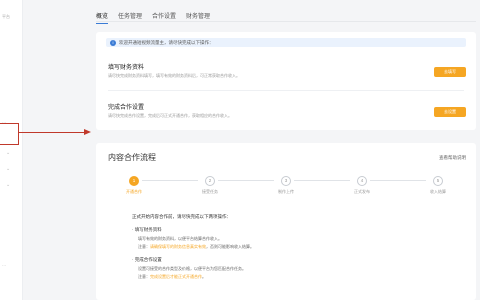 This screenshot has height=300, width=480. Describe the element at coordinates (450, 112) in the screenshot. I see `cooperation-settings-button: 去设置` at that location.